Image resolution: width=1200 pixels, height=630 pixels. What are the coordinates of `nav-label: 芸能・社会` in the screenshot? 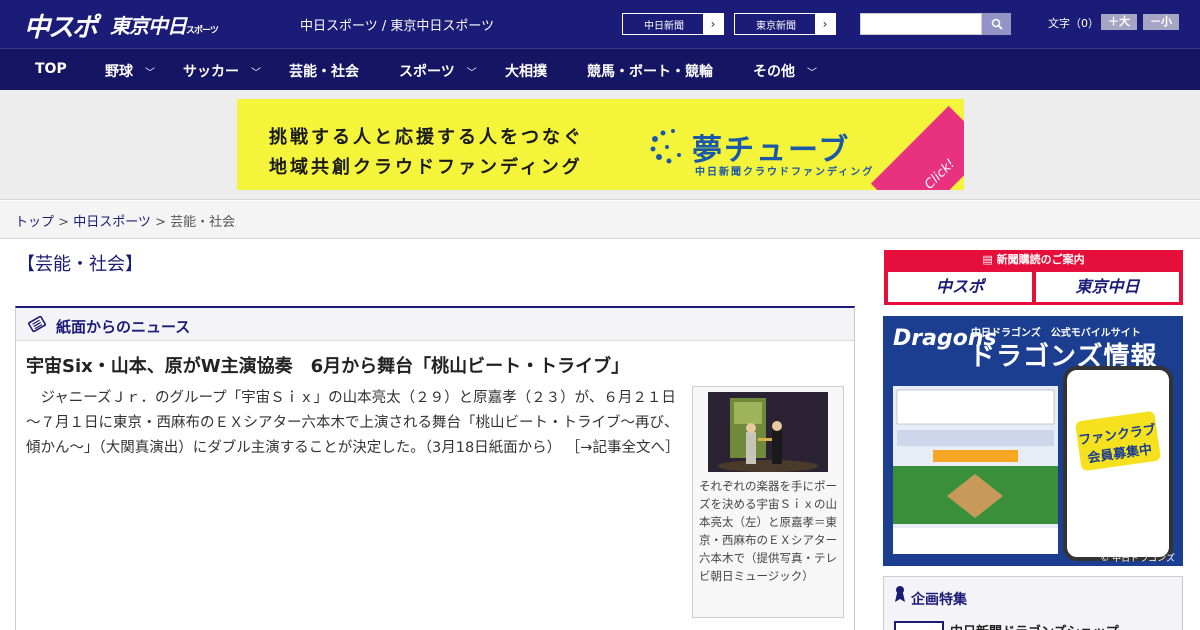 It's located at (324, 72).